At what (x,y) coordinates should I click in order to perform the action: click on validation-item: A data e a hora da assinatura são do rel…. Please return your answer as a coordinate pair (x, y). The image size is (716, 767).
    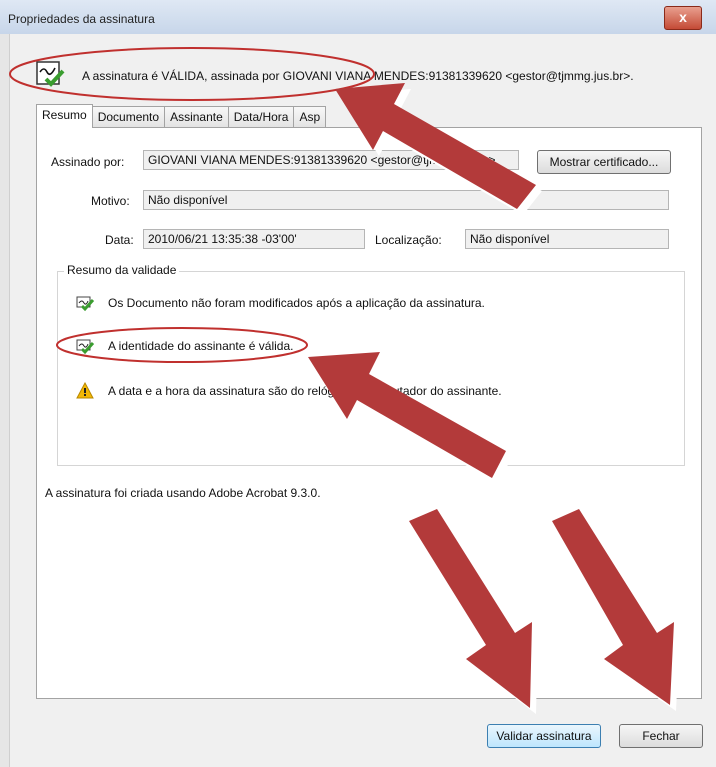
    Looking at the image, I should click on (374, 391).